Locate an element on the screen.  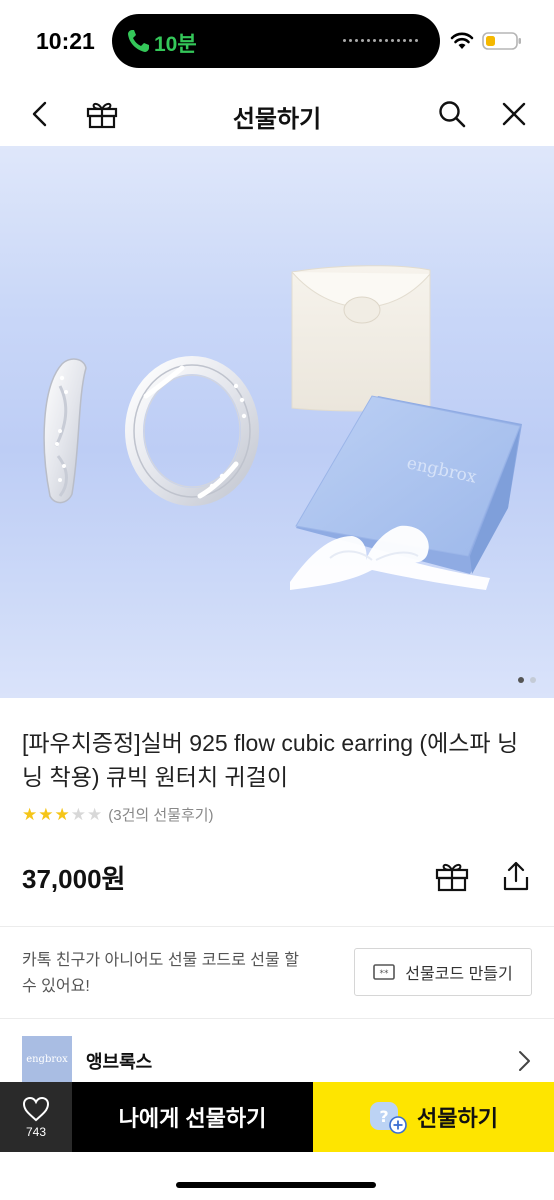
wish-button: 743 is located at coordinates (36, 1117).